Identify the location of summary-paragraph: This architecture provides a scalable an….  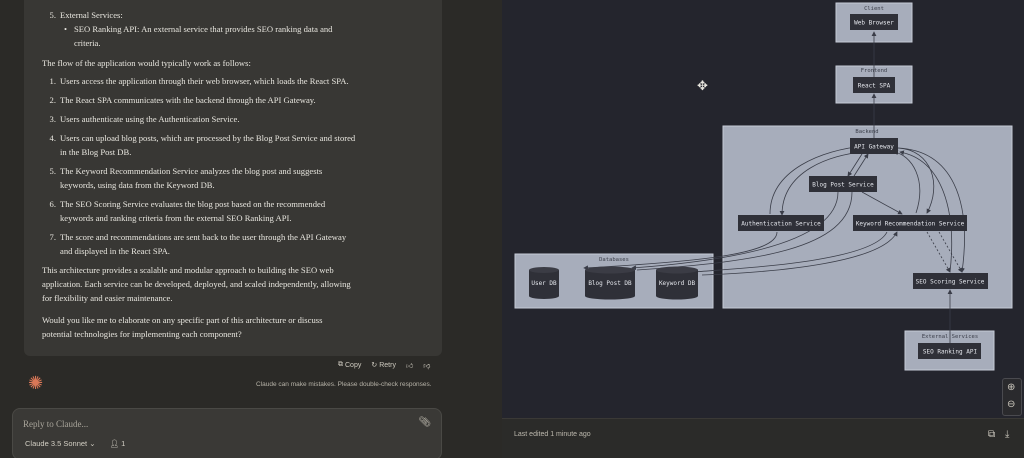
(196, 284).